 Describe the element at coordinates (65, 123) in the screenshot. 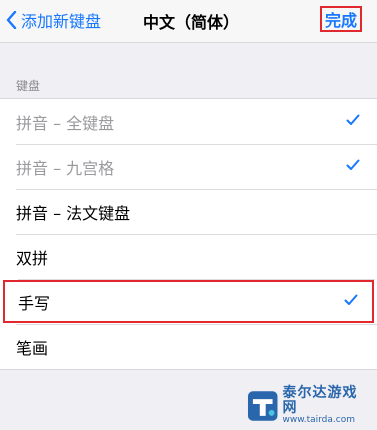

I see `keyboard-row-label: 拼音 – 全键盘` at that location.